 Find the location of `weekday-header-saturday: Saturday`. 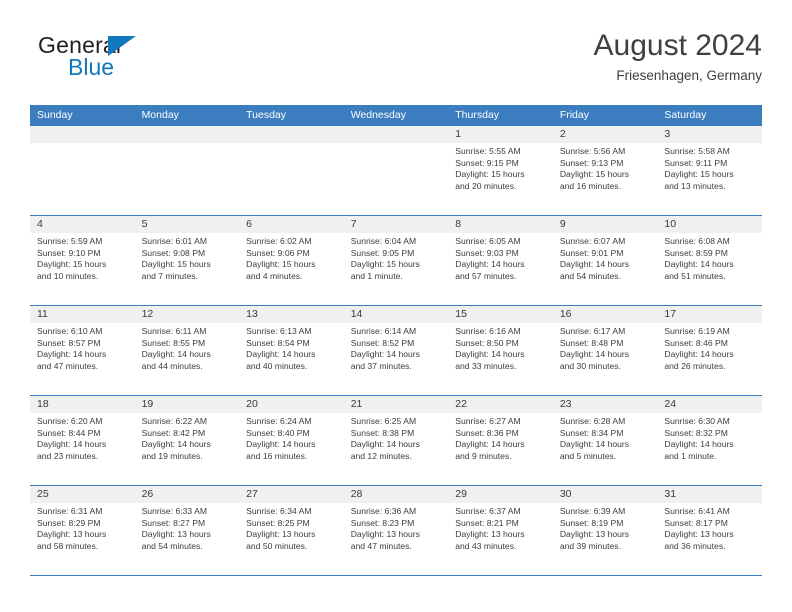

weekday-header-saturday: Saturday is located at coordinates (685, 115).